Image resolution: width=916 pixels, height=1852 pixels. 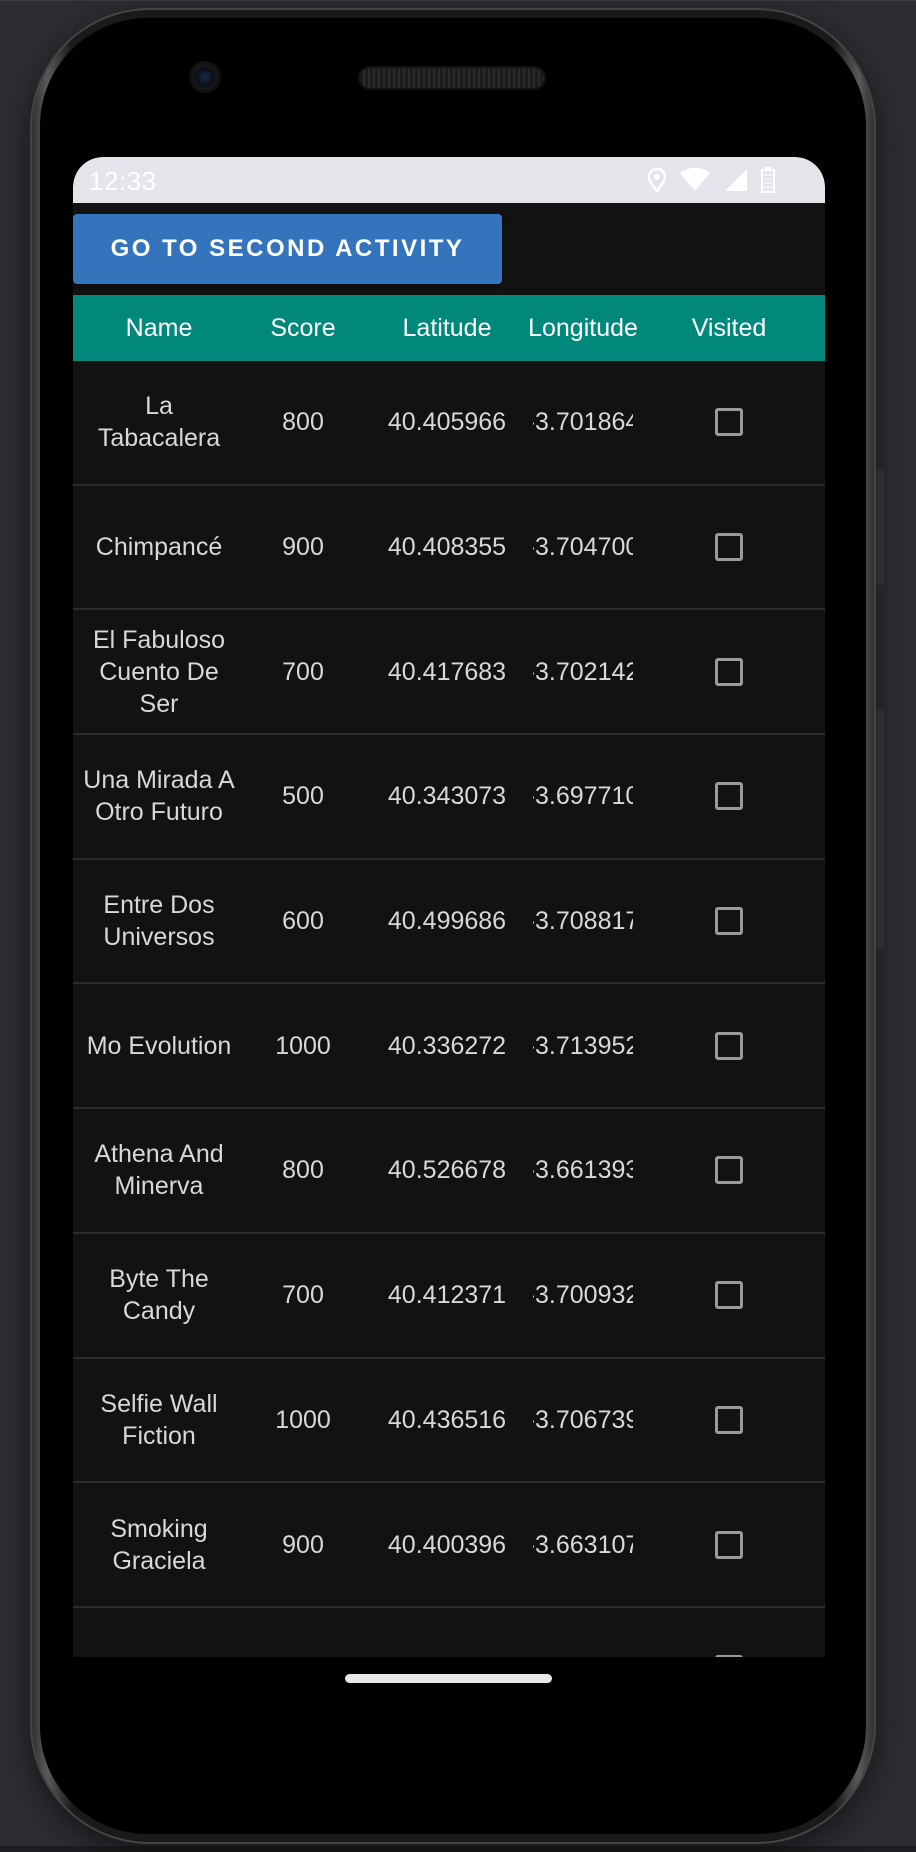 I want to click on cell-latitude-text: 40.417683, so click(x=447, y=671).